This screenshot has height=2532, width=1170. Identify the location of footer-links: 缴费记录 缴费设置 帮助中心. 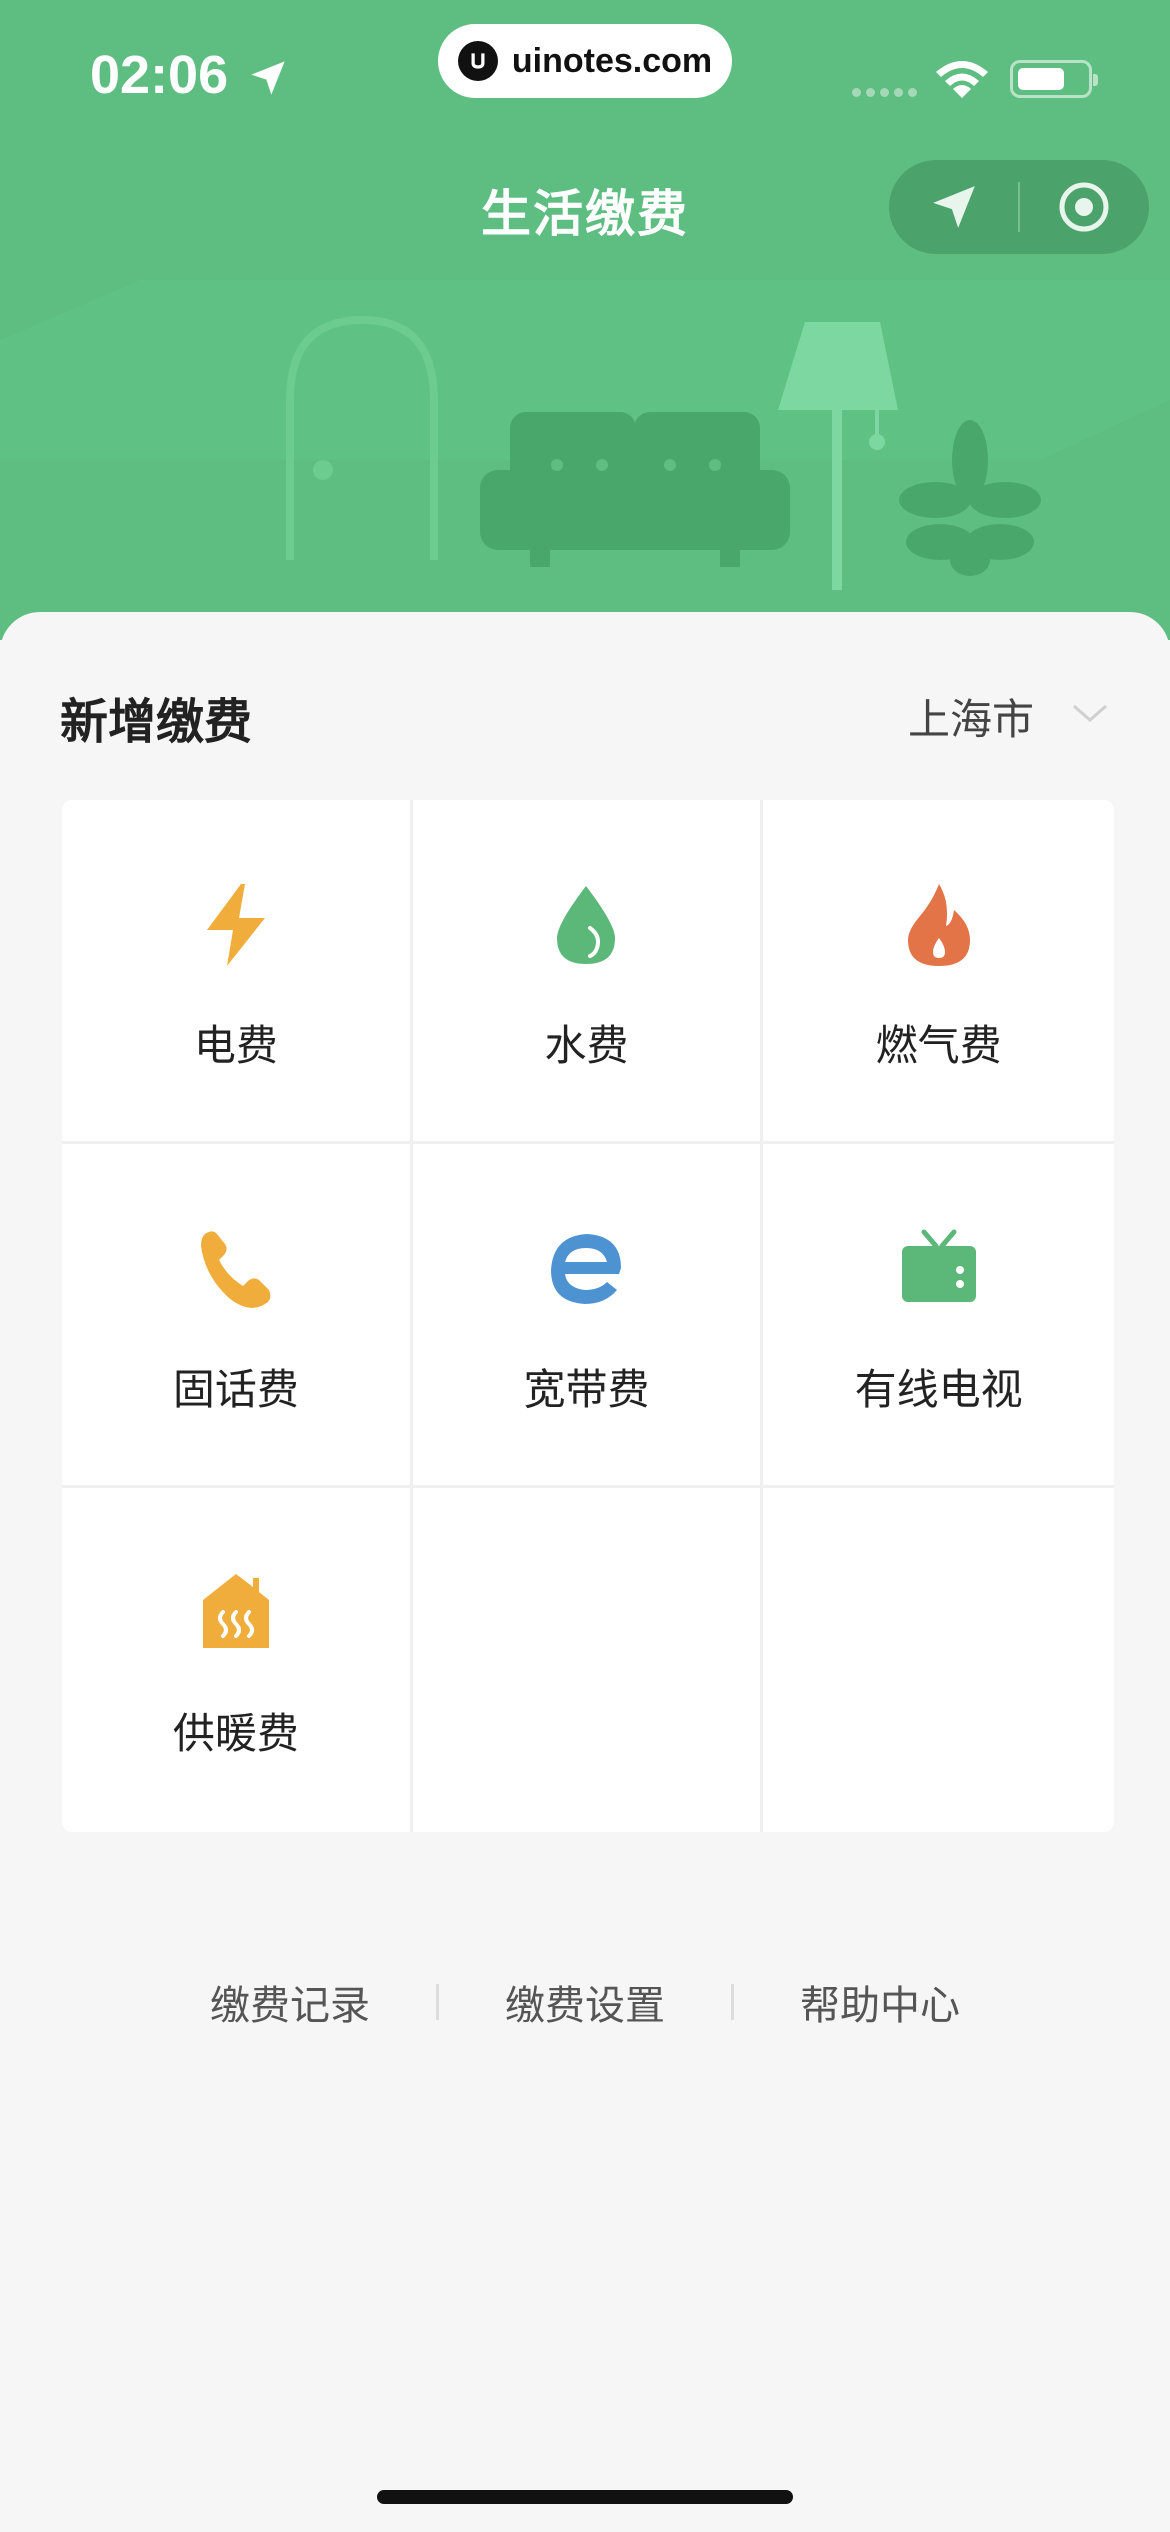
(585, 2002).